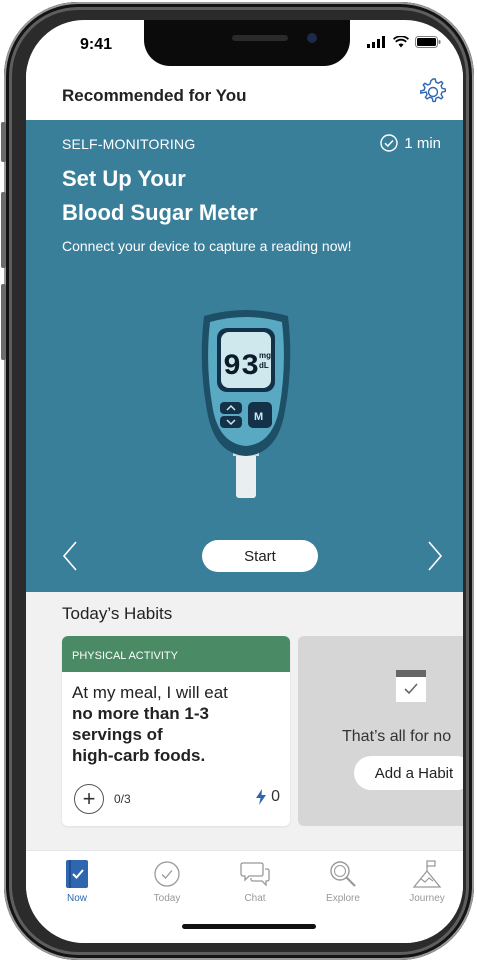 Image resolution: width=477 pixels, height=963 pixels. I want to click on notch, so click(247, 43).